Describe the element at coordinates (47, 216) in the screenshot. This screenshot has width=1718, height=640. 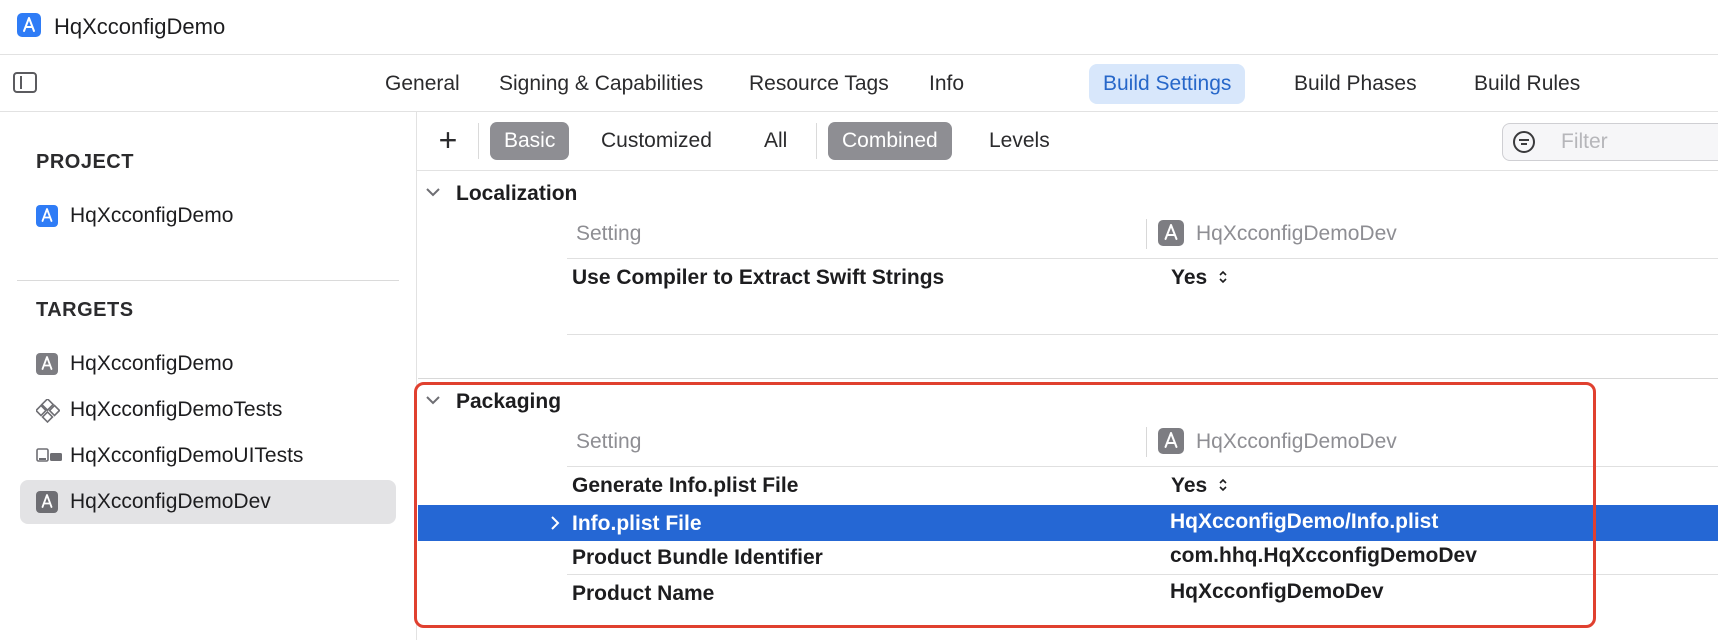
I see `project-icon` at that location.